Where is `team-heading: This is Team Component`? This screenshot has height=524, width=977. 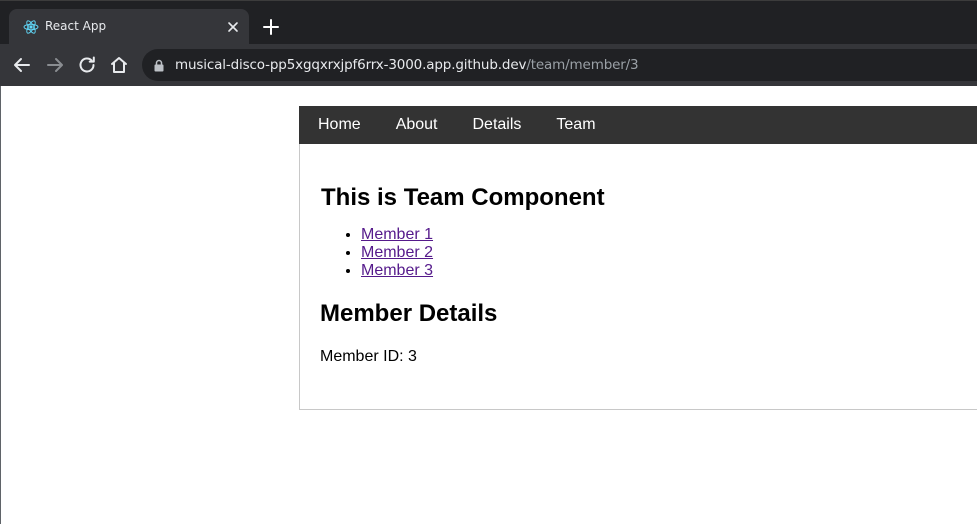 team-heading: This is Team Component is located at coordinates (463, 197).